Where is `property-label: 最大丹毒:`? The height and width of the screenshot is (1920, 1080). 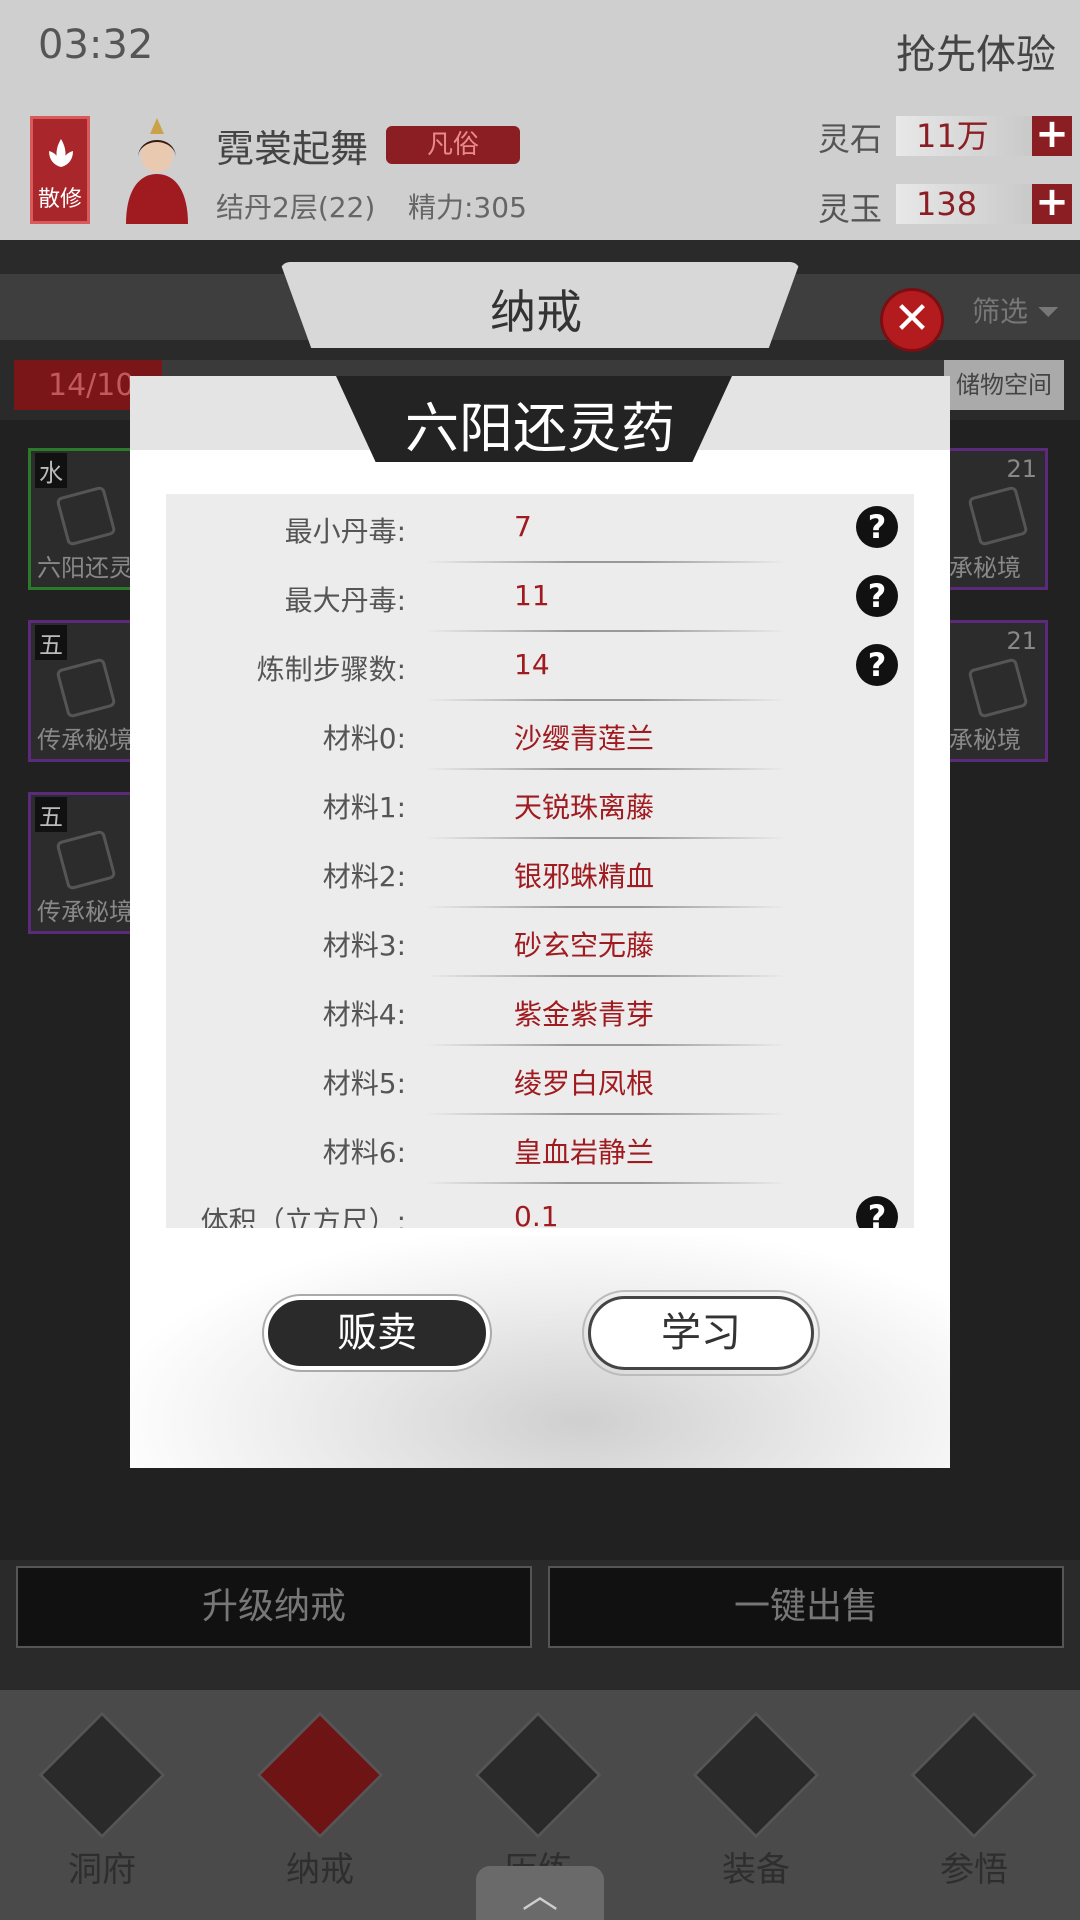 property-label: 最大丹毒: is located at coordinates (345, 600).